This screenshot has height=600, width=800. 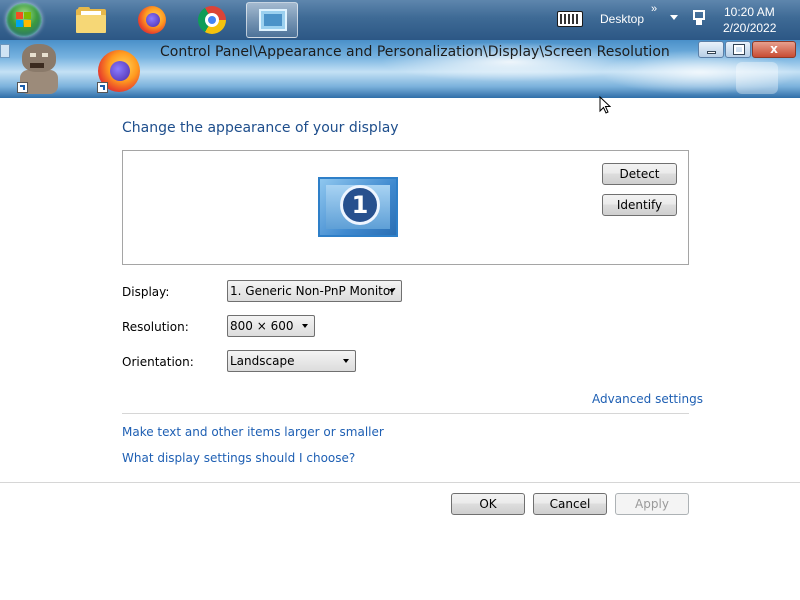 I want to click on footer-divider, so click(x=400, y=482).